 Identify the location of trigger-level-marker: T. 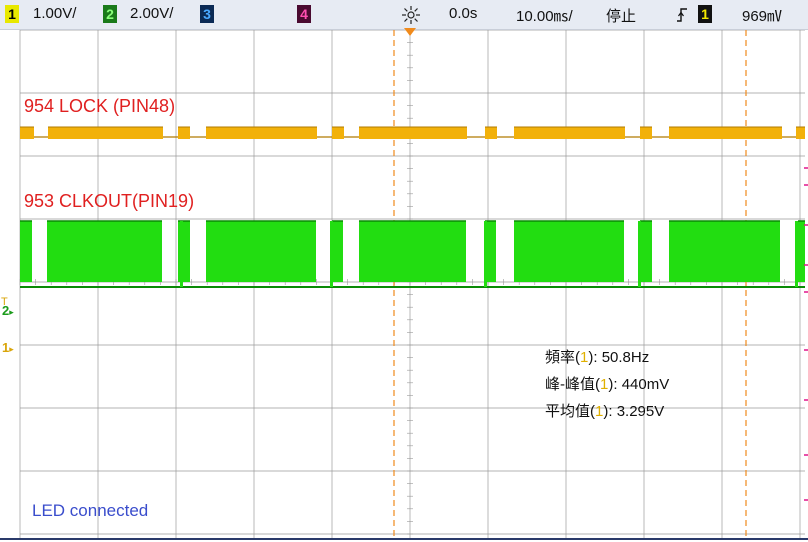
(4, 302).